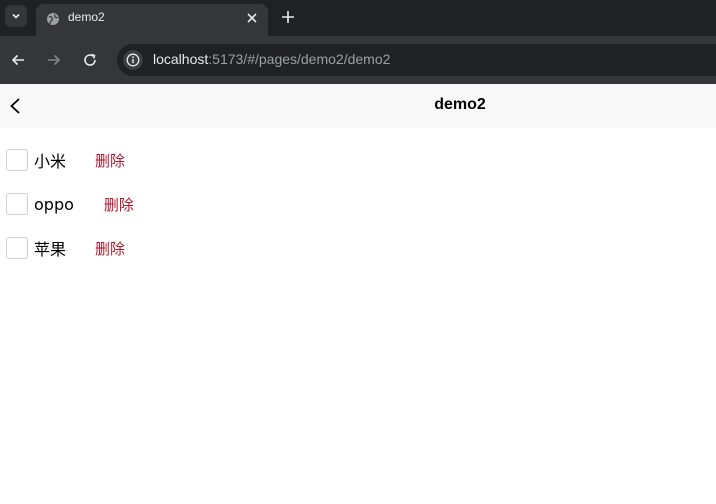  Describe the element at coordinates (18, 60) in the screenshot. I see `back-arrow-icon` at that location.